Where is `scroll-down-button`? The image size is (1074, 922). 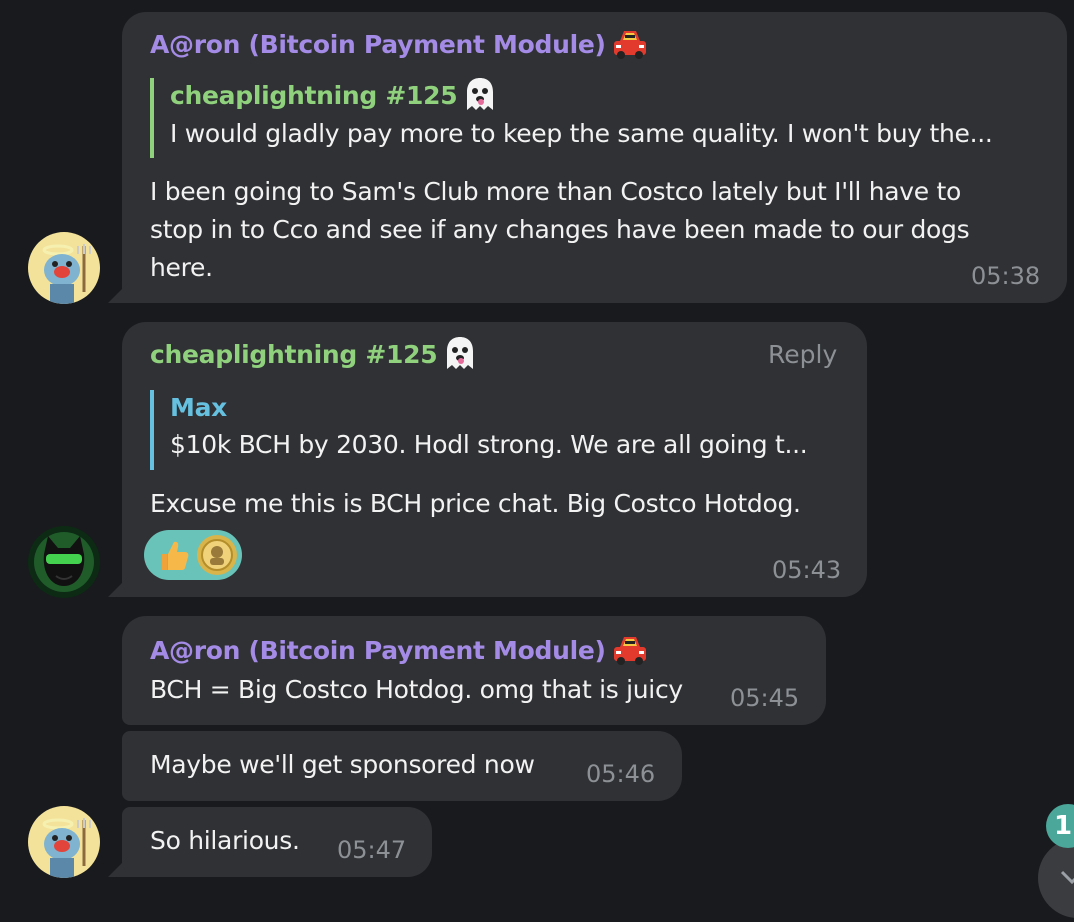
scroll-down-button is located at coordinates (1056, 878).